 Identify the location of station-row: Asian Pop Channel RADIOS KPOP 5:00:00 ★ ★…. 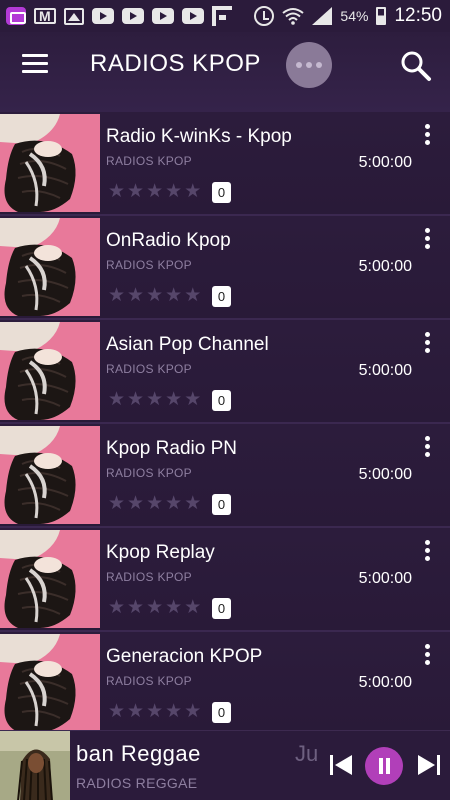
(225, 372).